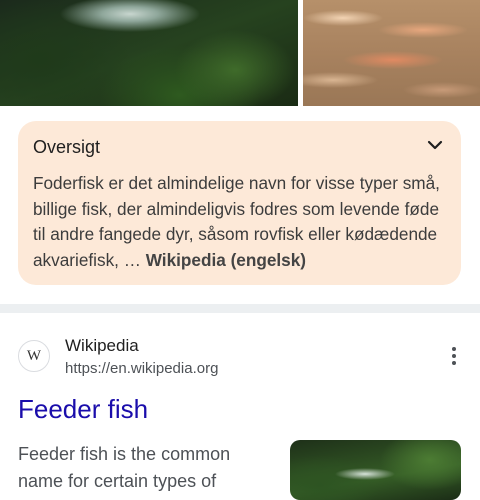  I want to click on fish-image, so click(149, 53).